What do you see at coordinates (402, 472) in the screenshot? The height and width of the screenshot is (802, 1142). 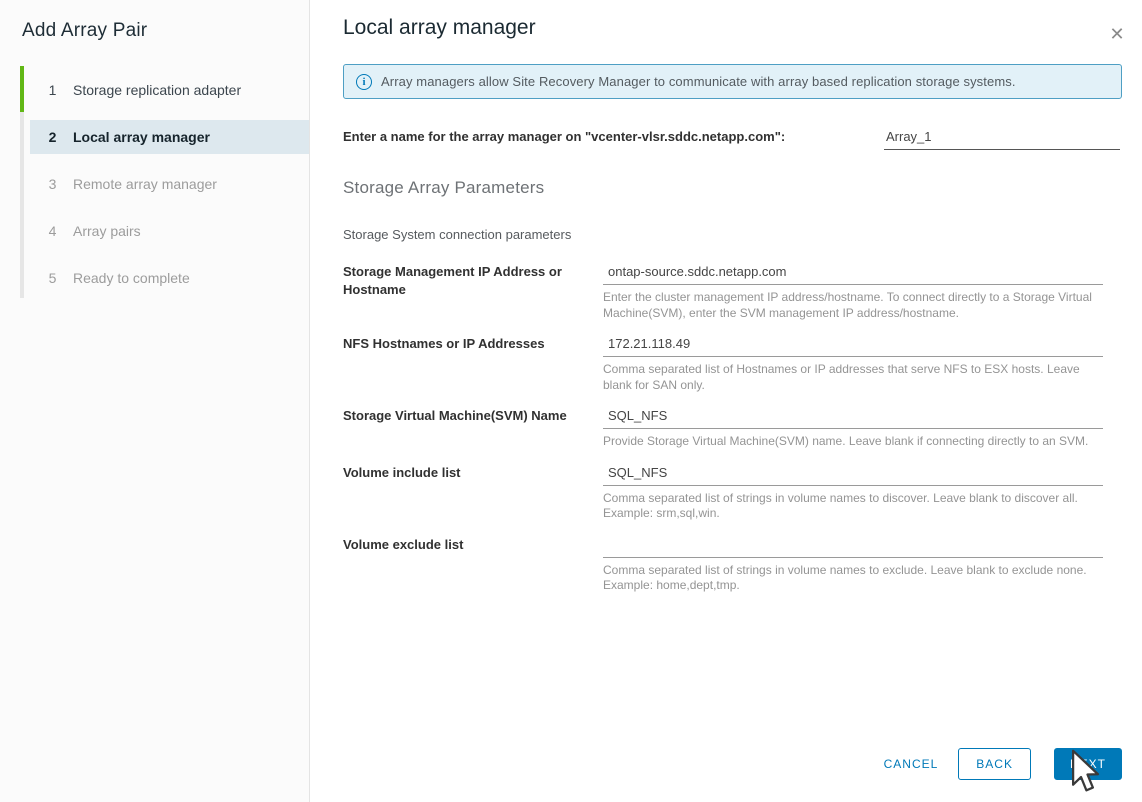 I see `field-label: Volume include list` at bounding box center [402, 472].